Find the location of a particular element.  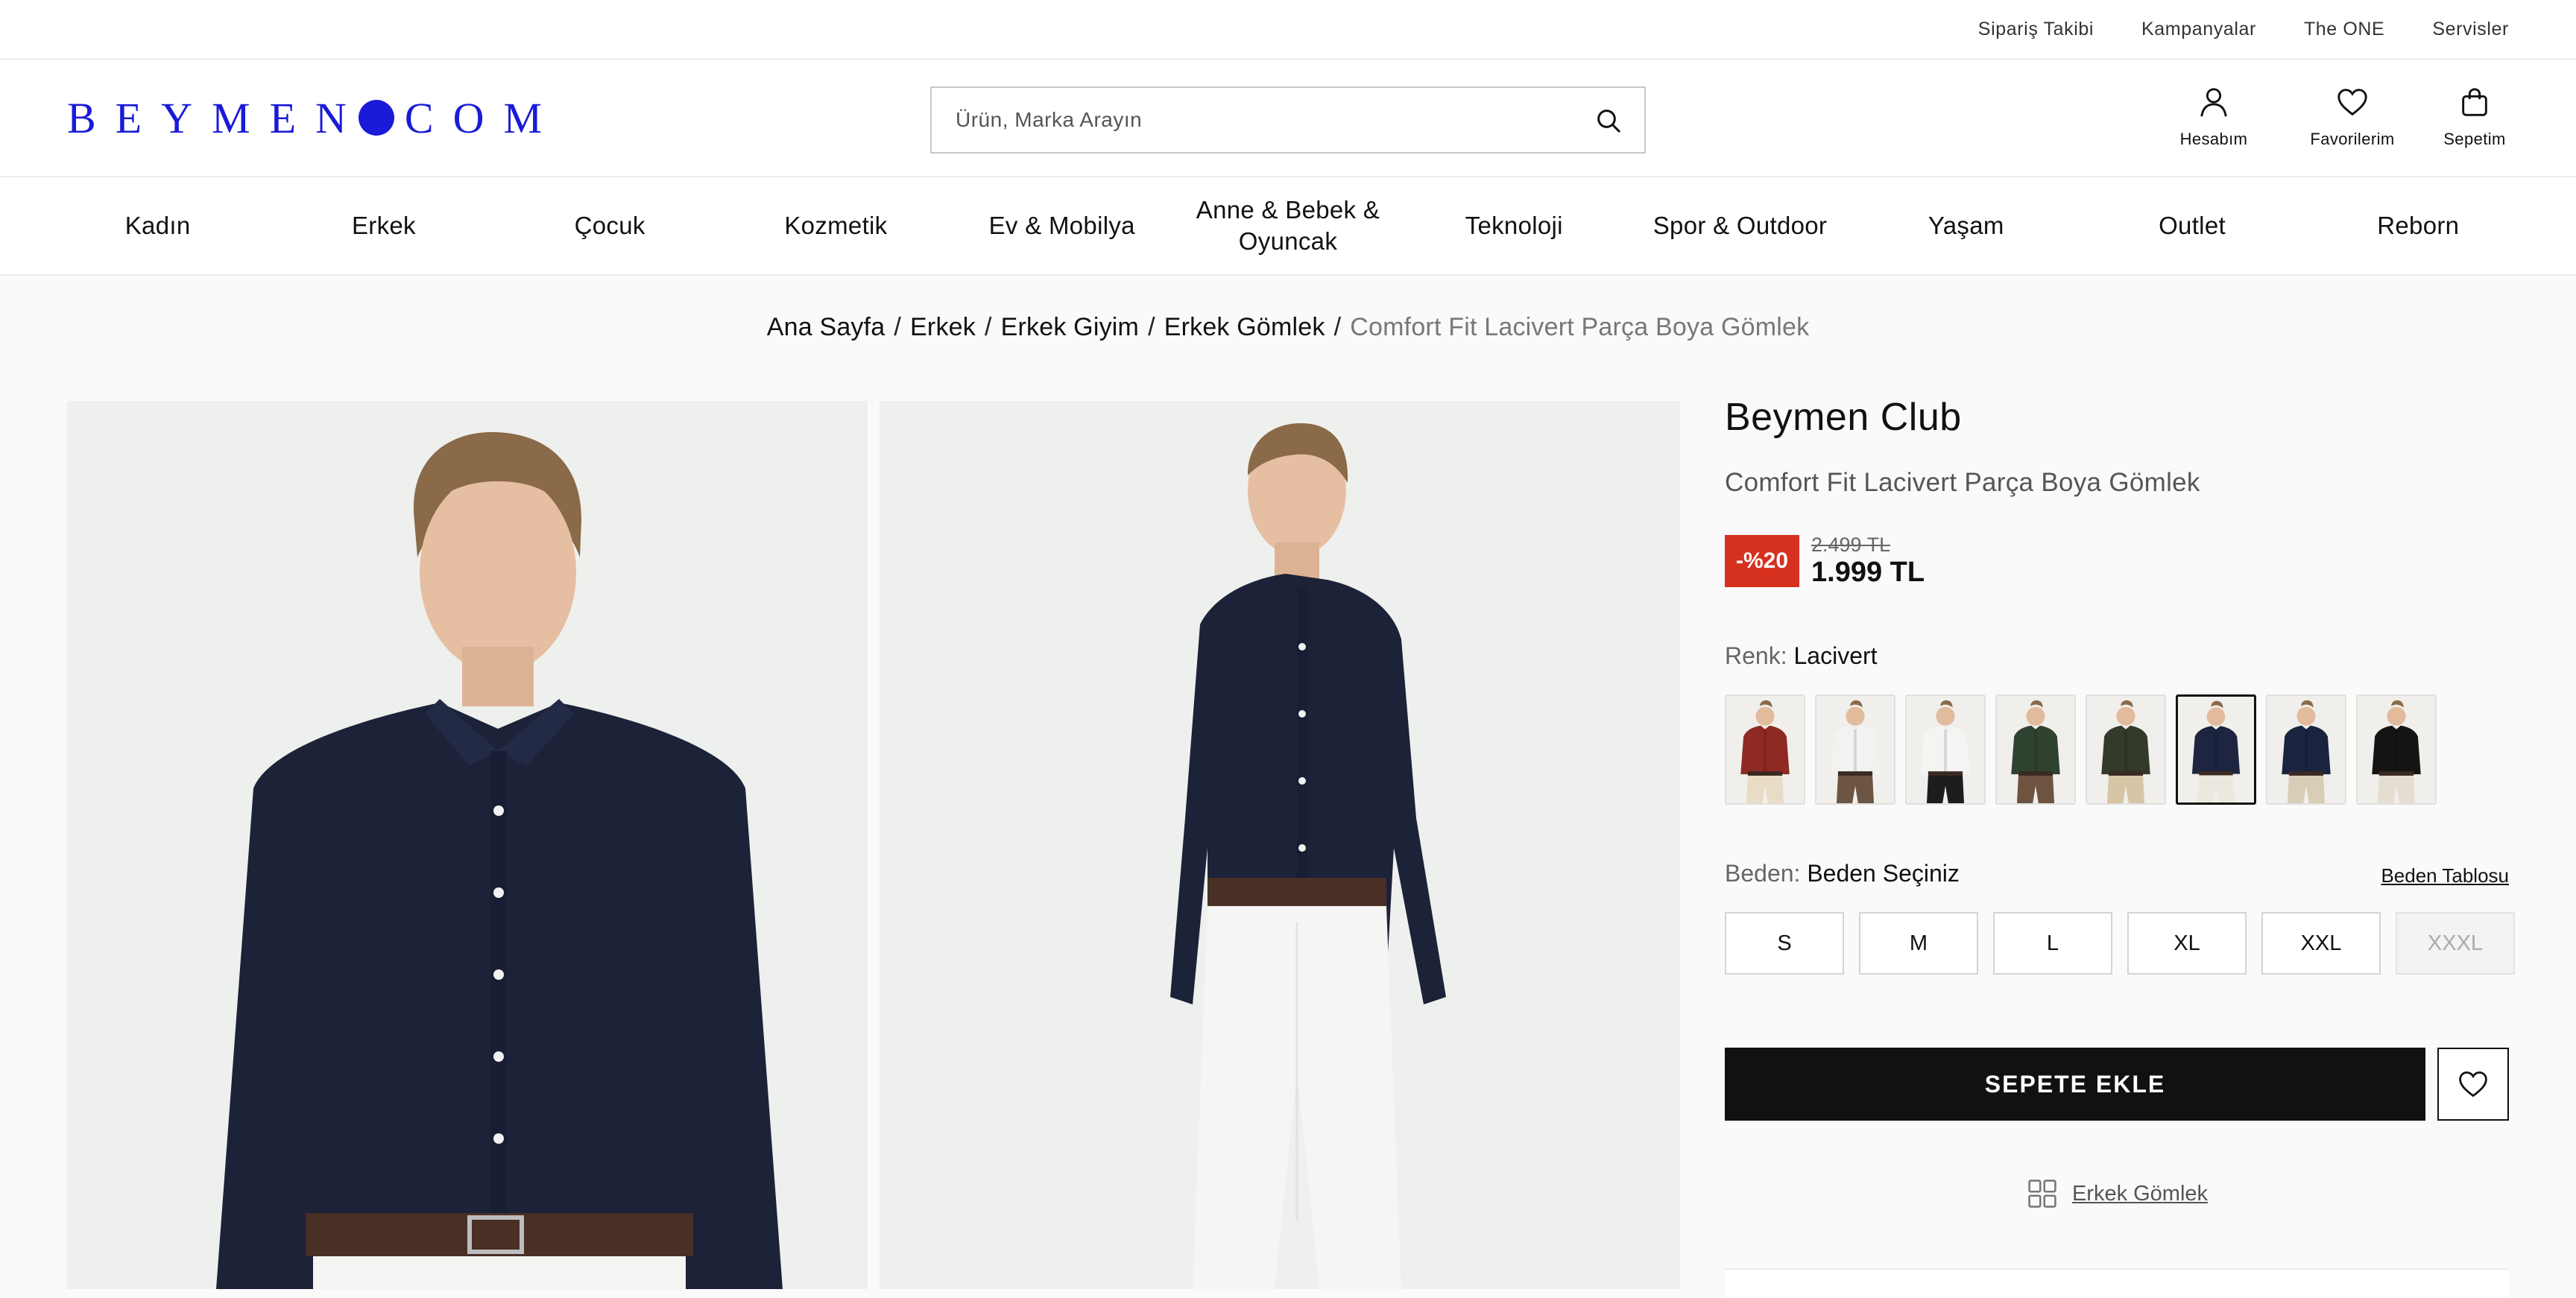

old-price: 2.499 TL is located at coordinates (1851, 545).